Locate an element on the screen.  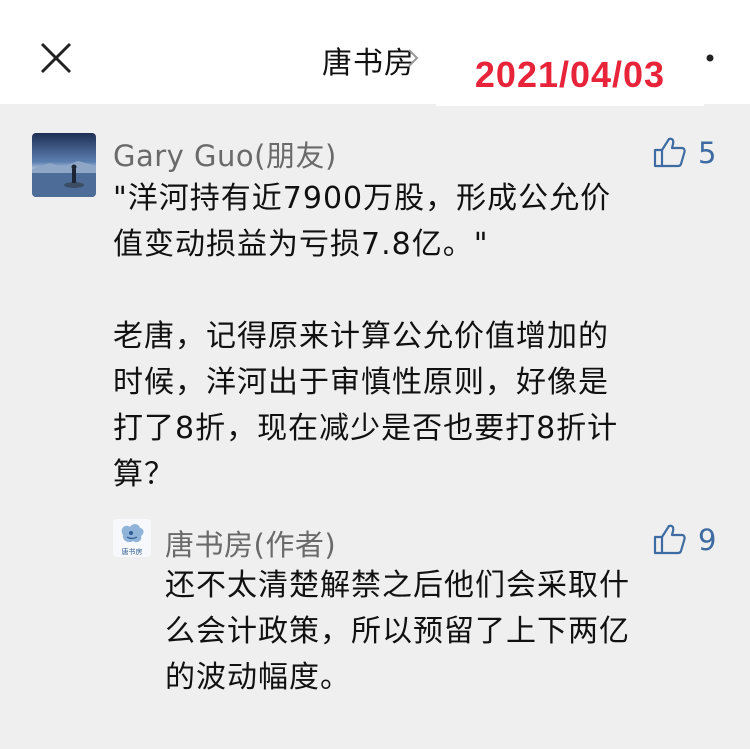
author-logo: 唐书房 is located at coordinates (133, 540).